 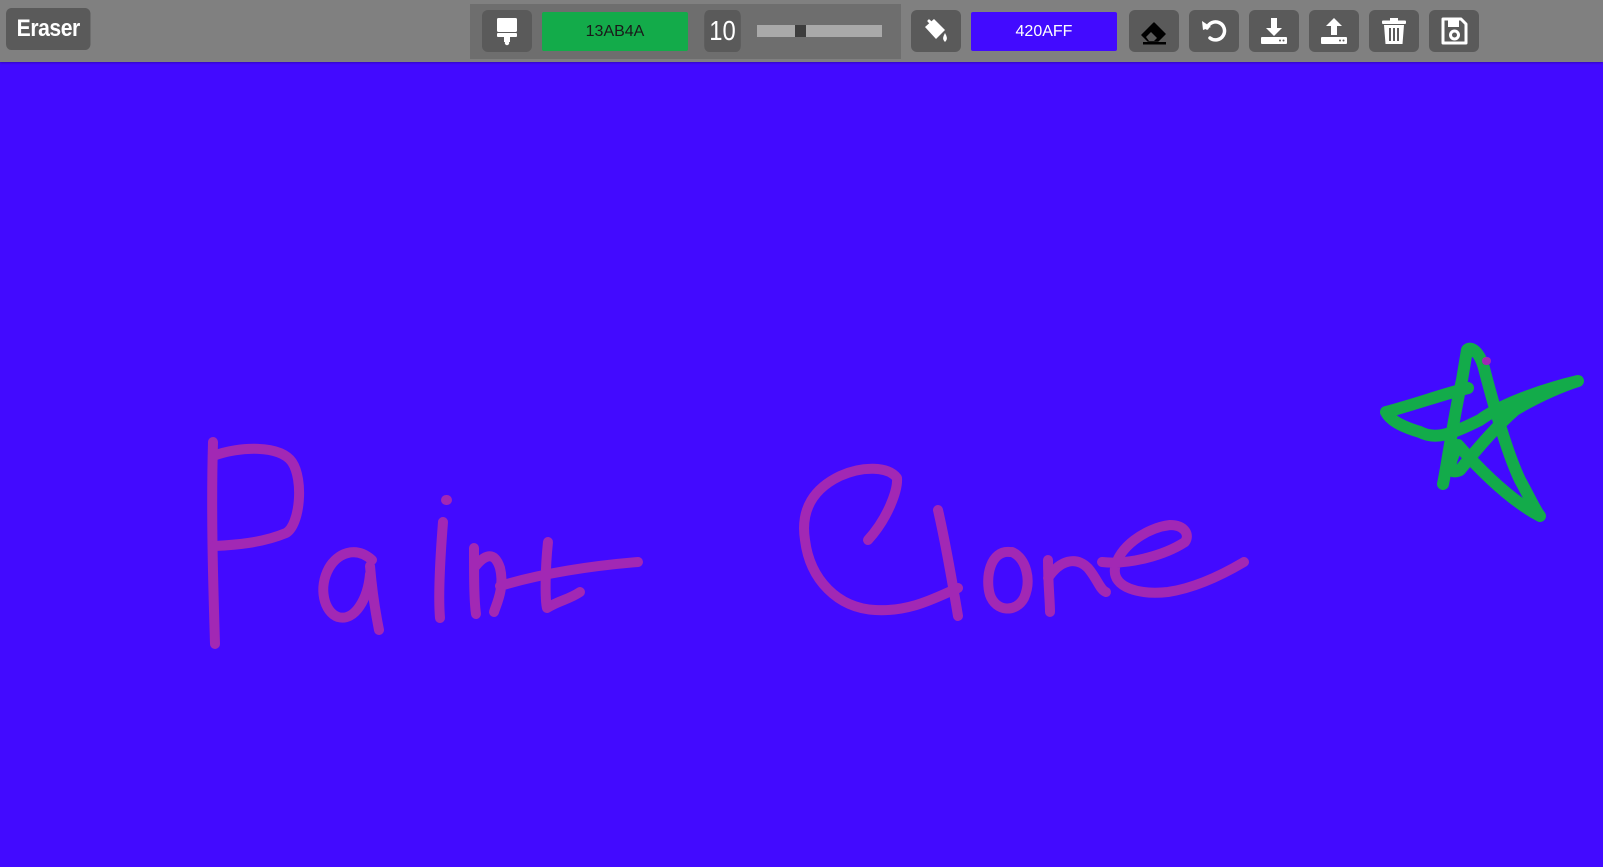 What do you see at coordinates (441, 570) in the screenshot?
I see `stroke-letter-i-stem` at bounding box center [441, 570].